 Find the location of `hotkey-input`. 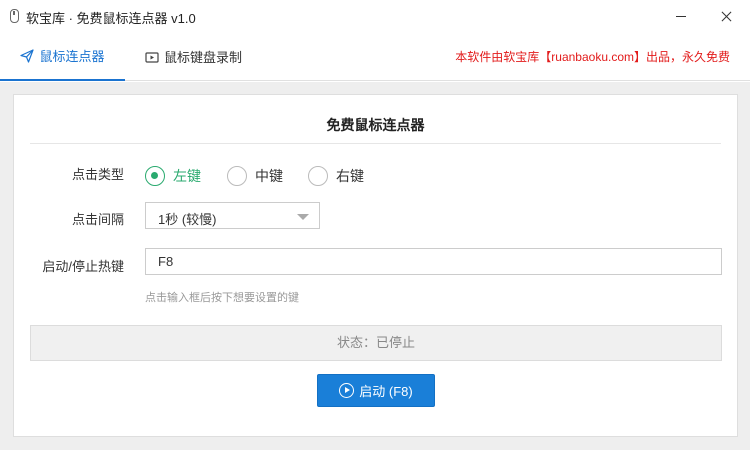

hotkey-input is located at coordinates (433, 261).